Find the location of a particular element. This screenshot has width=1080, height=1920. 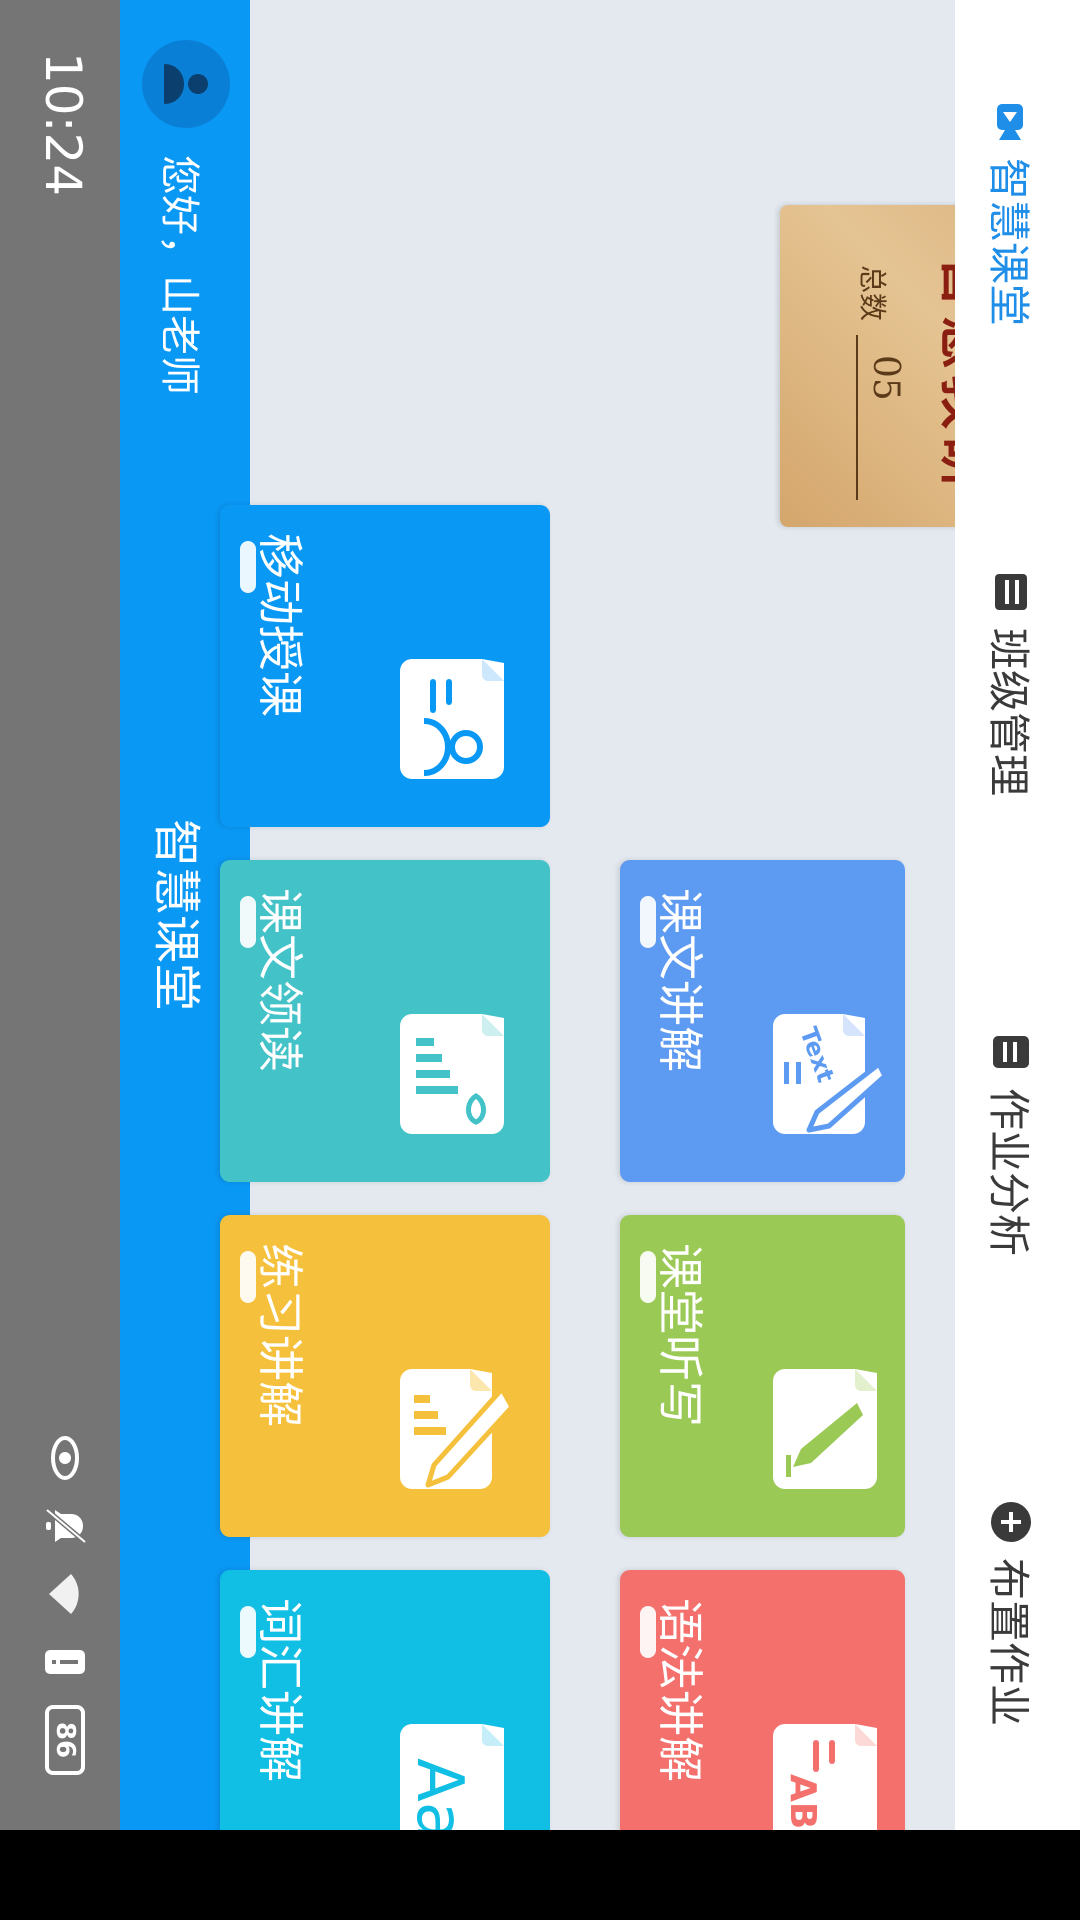

bottom-navigation: 智慧课堂 班级管理 作业分析 布置作业 is located at coordinates (1017, 915).